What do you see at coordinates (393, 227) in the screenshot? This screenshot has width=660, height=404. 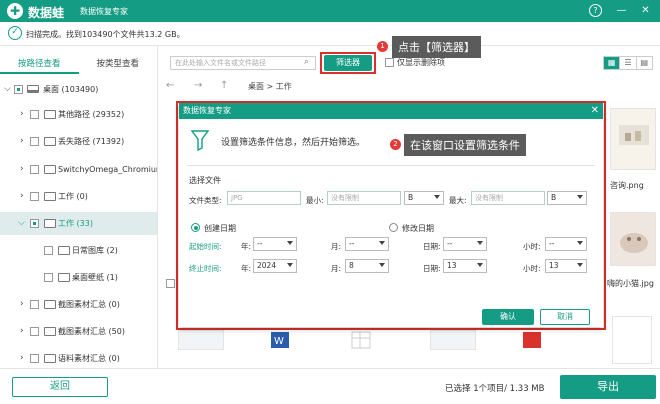 I see `modify-date-radio` at bounding box center [393, 227].